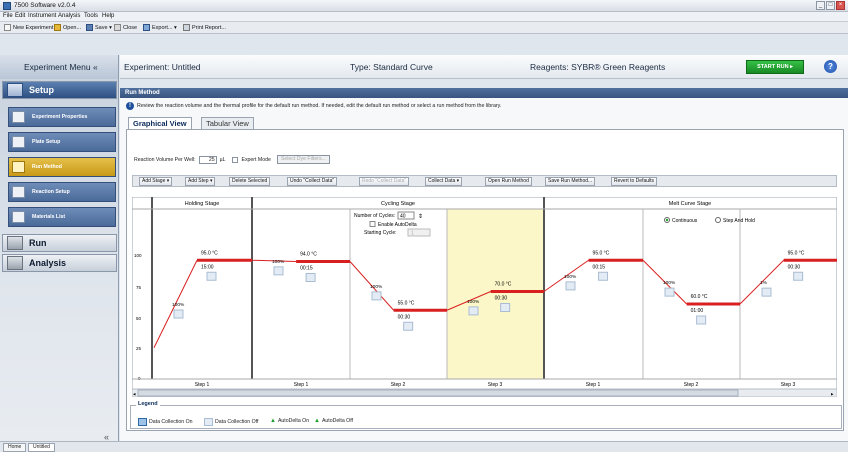 The width and height of the screenshot is (848, 452). I want to click on menu-file: File, so click(8, 16).